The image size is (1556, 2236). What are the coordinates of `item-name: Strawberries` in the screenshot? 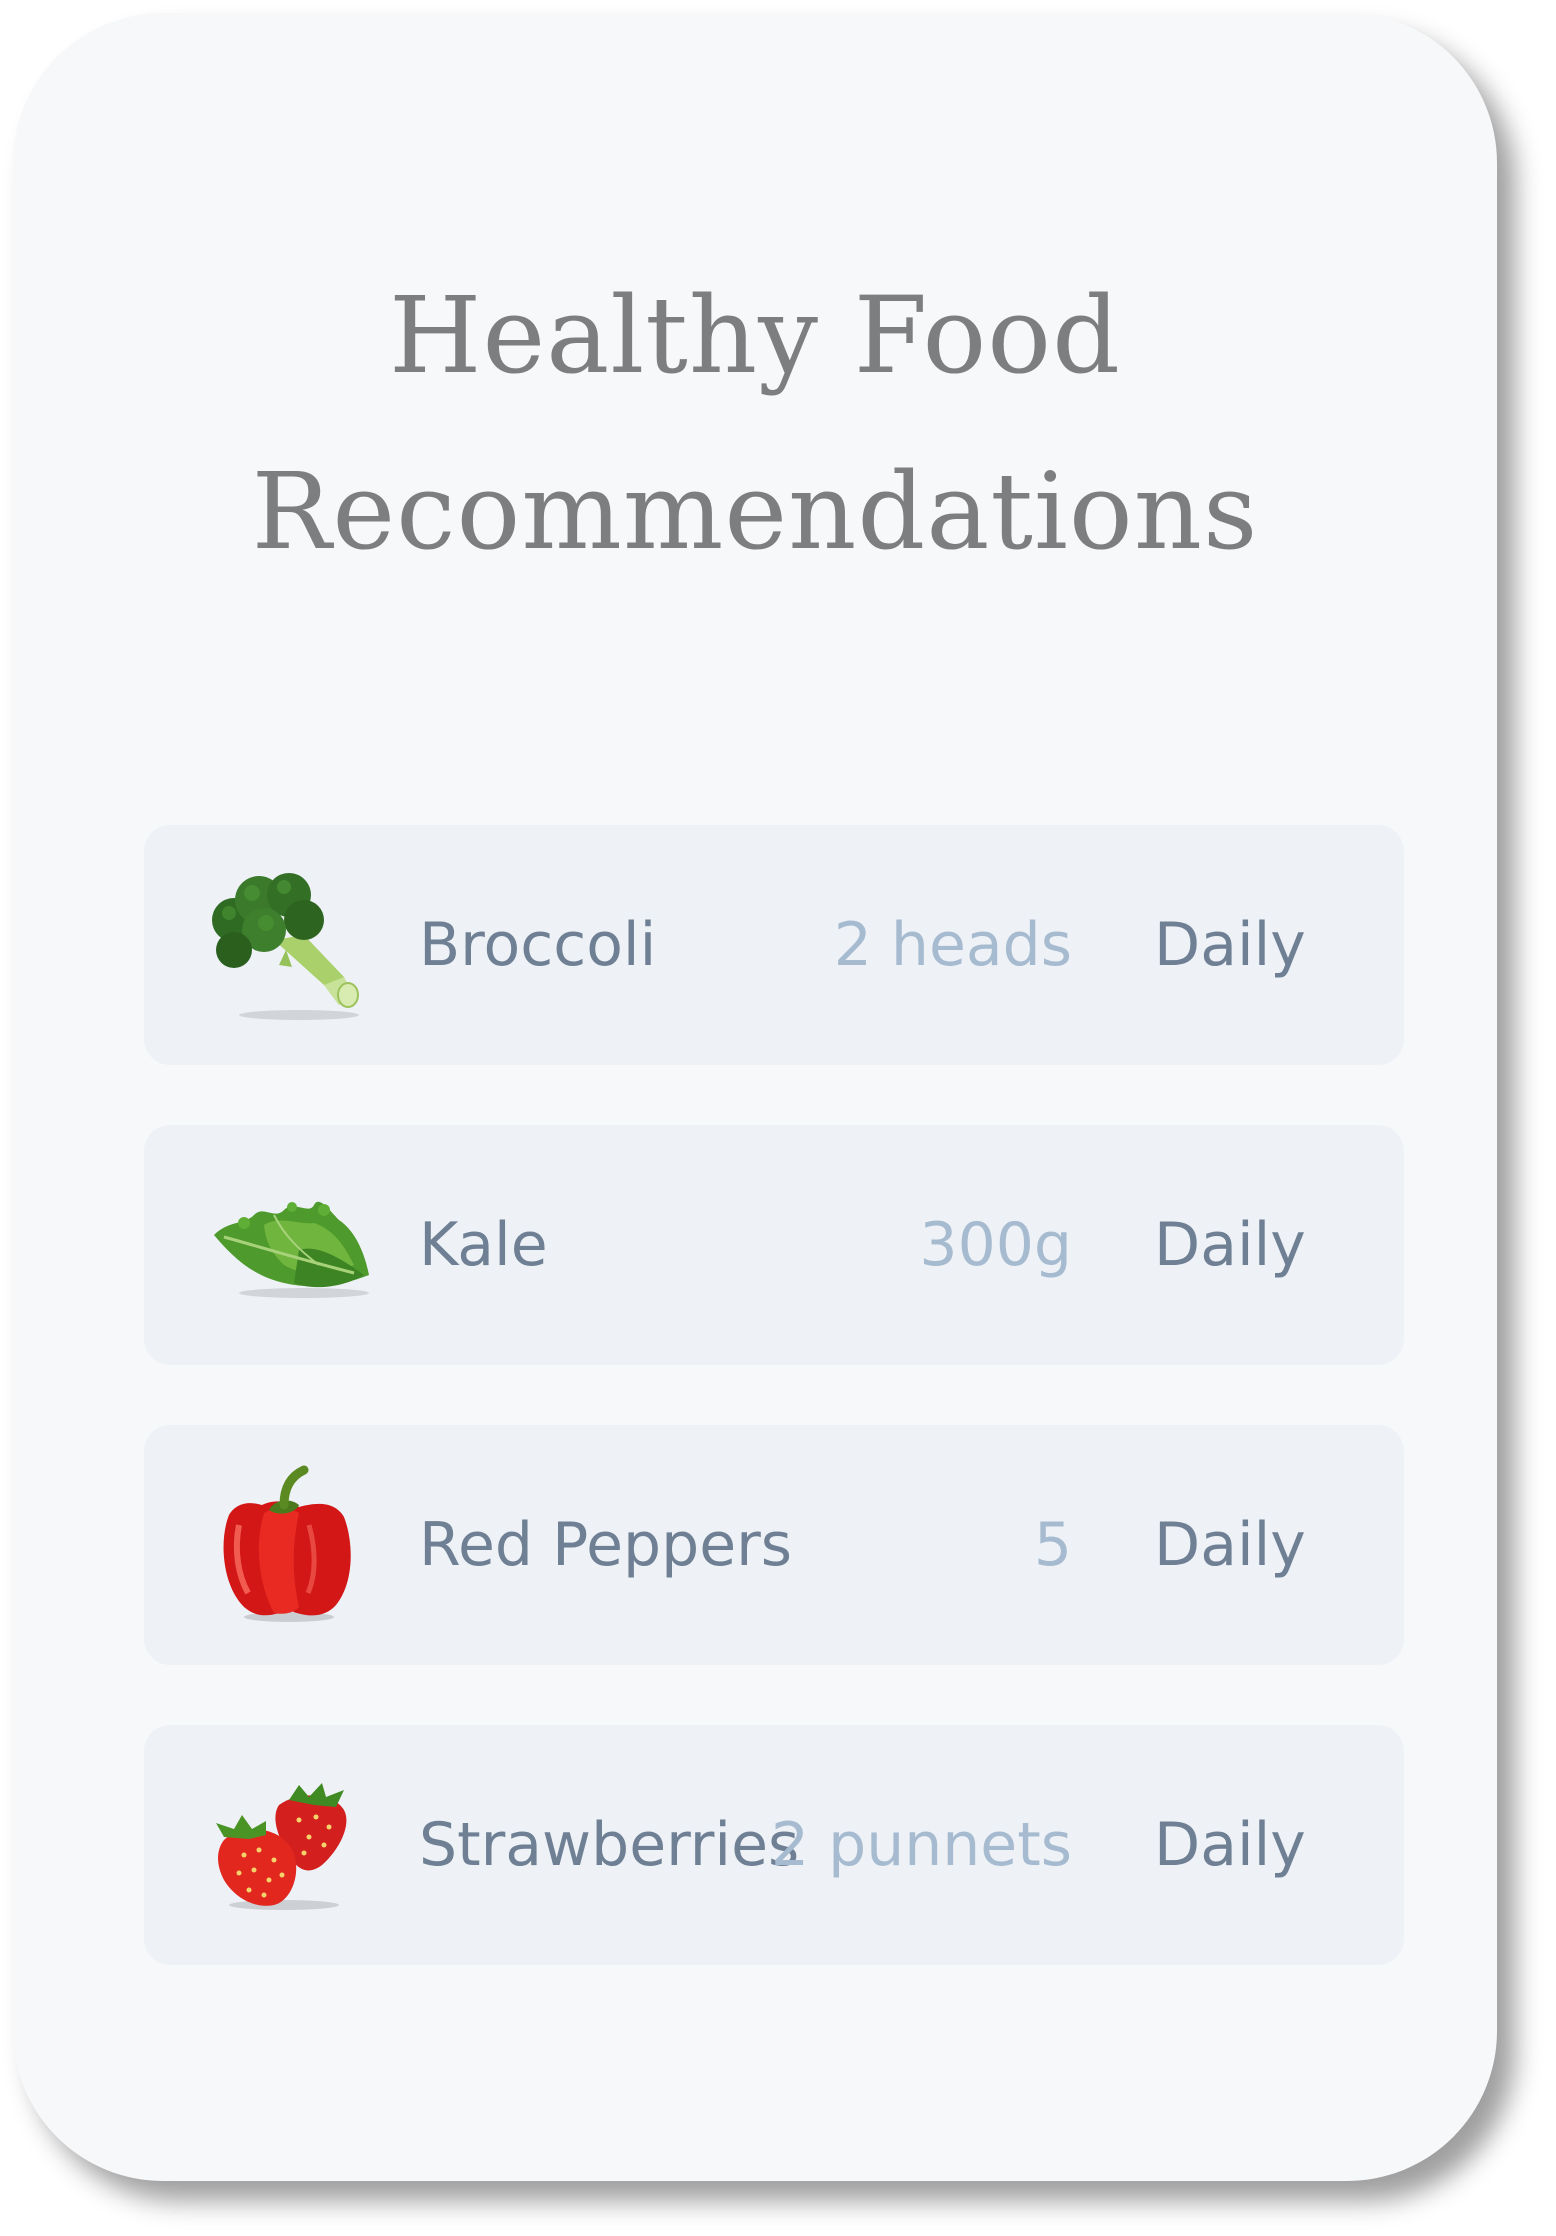 It's located at (609, 1845).